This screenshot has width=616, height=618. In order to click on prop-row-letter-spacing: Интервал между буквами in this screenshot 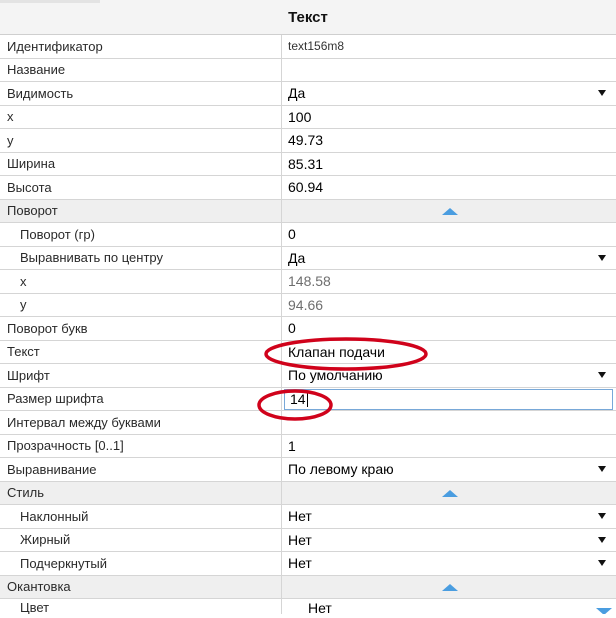, I will do `click(308, 423)`.